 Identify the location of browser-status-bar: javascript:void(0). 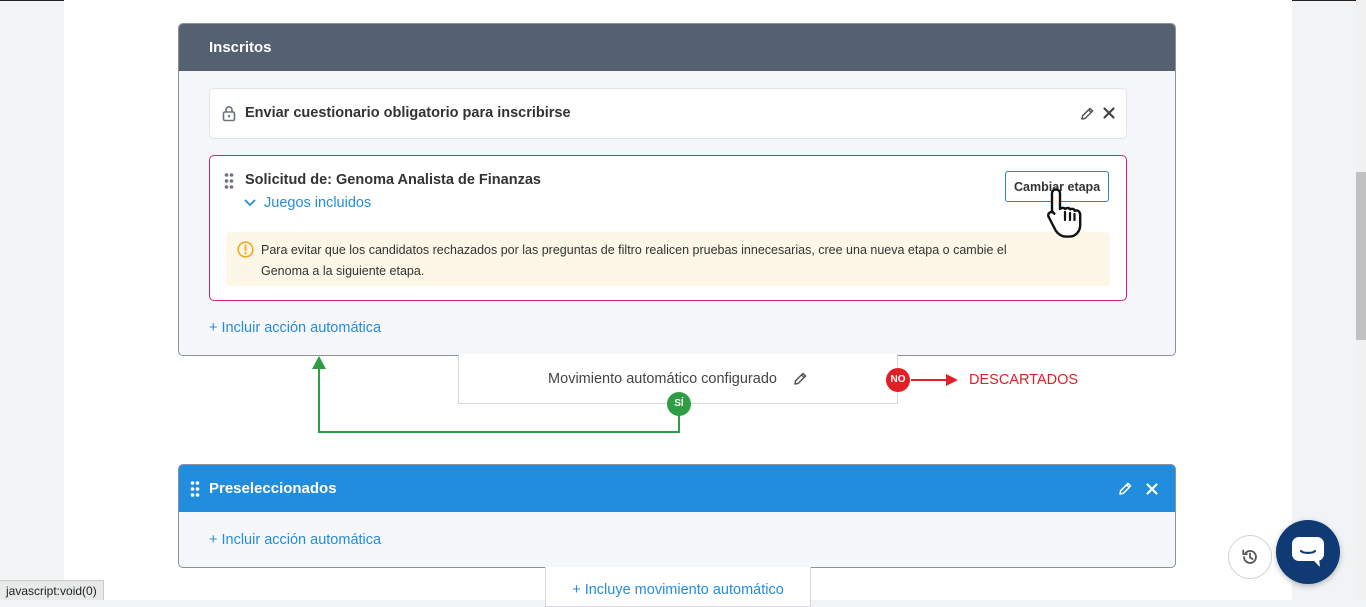
(52, 590).